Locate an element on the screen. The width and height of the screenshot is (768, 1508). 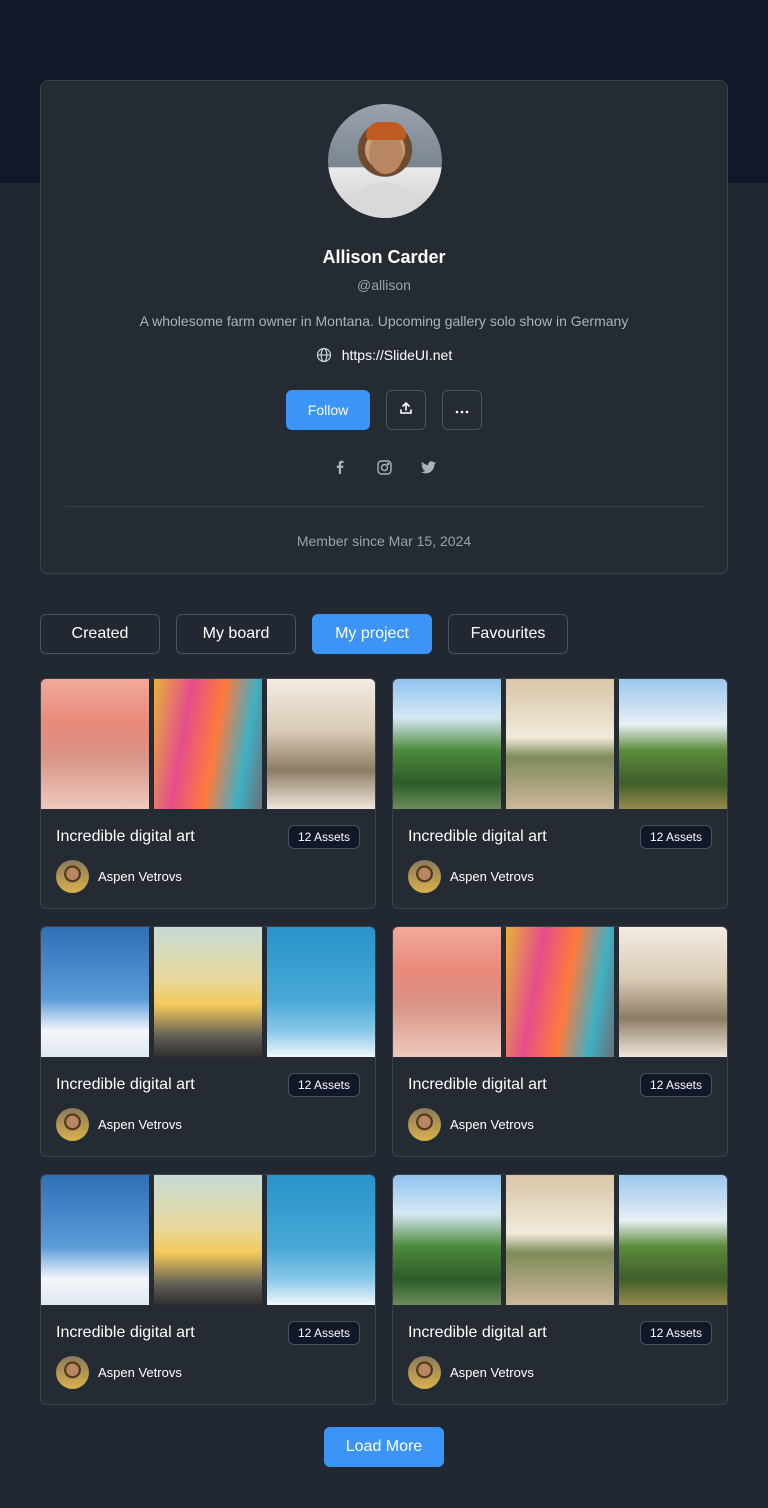
more-options-button is located at coordinates (462, 410).